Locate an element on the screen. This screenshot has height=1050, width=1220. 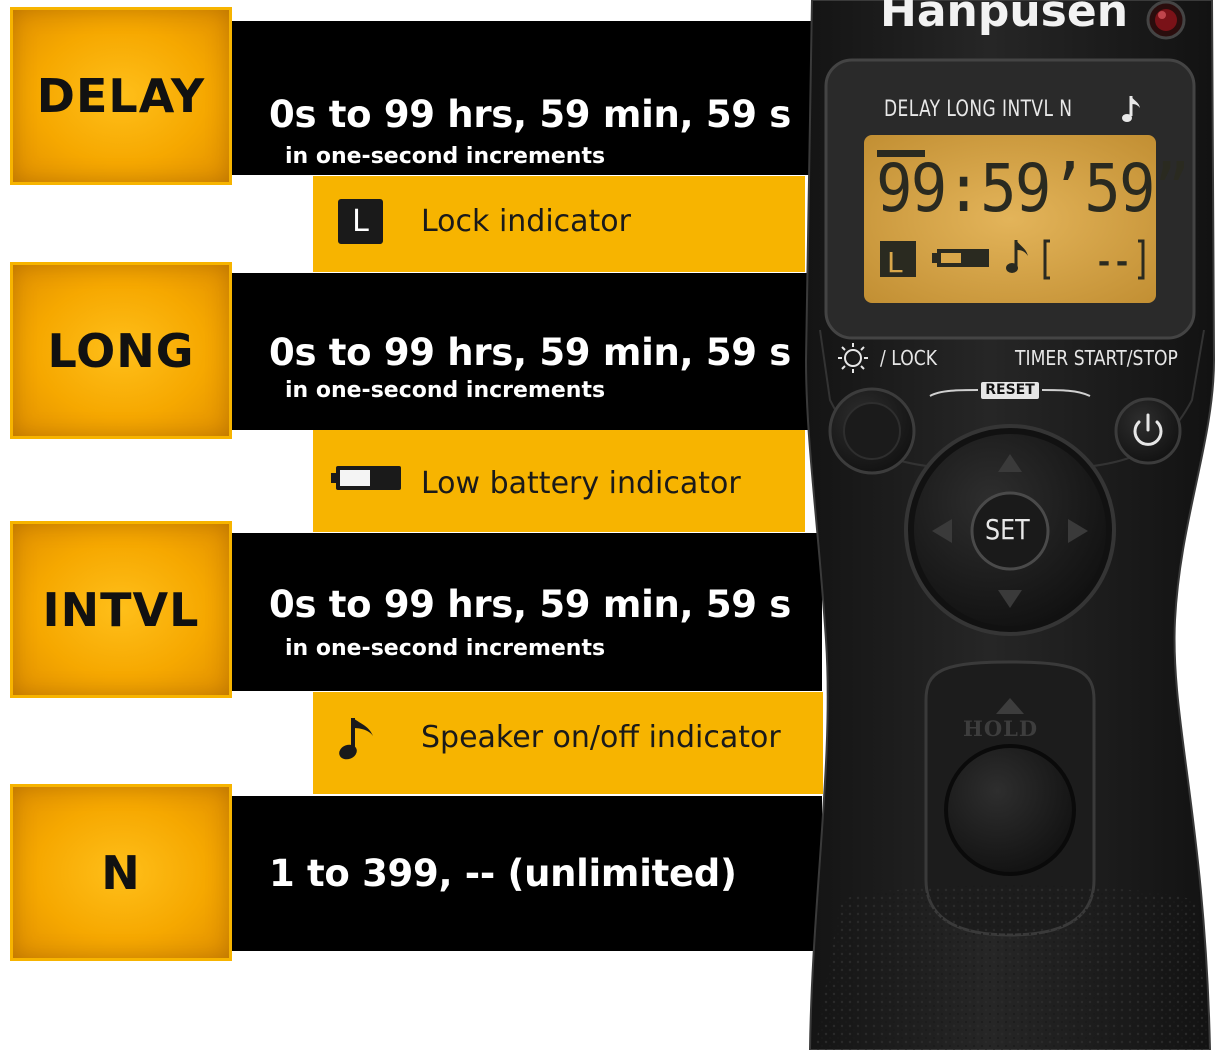
music-note-icon is located at coordinates (356, 739).